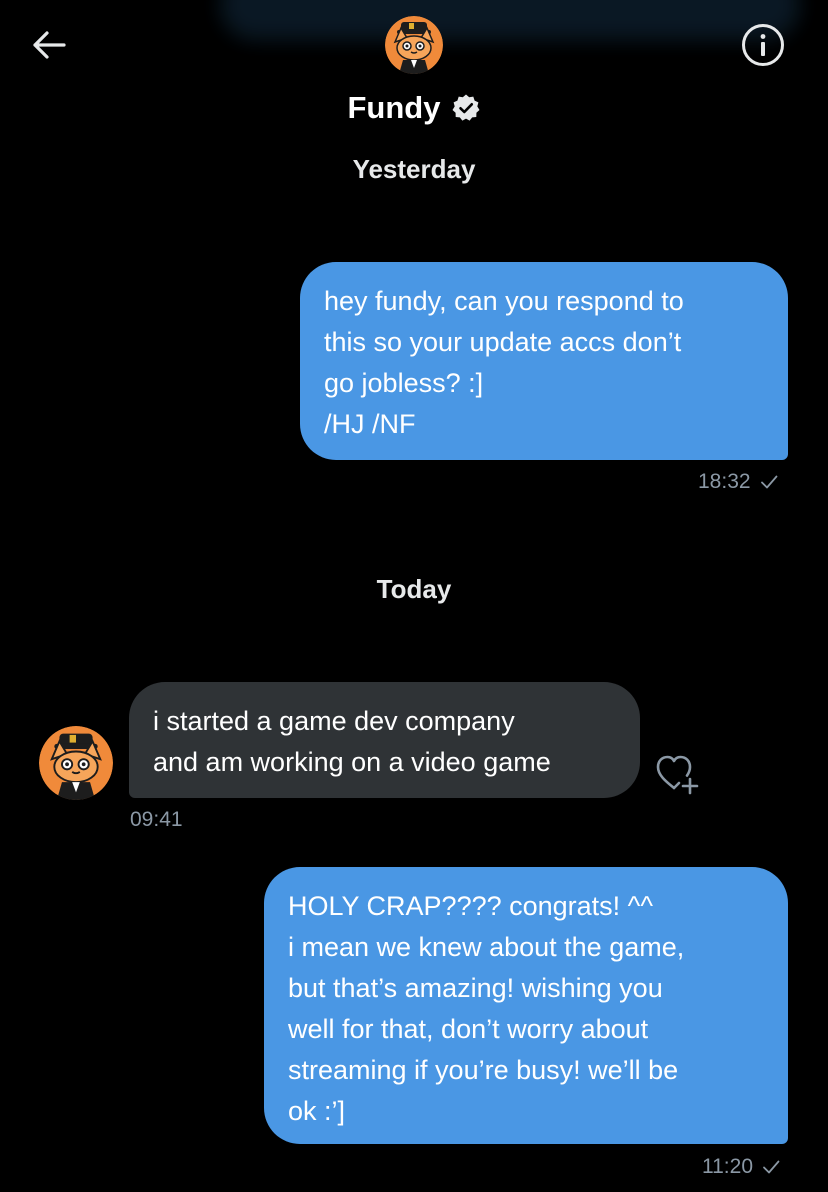 The image size is (828, 1192). What do you see at coordinates (394, 107) in the screenshot?
I see `contact-name: Fundy` at bounding box center [394, 107].